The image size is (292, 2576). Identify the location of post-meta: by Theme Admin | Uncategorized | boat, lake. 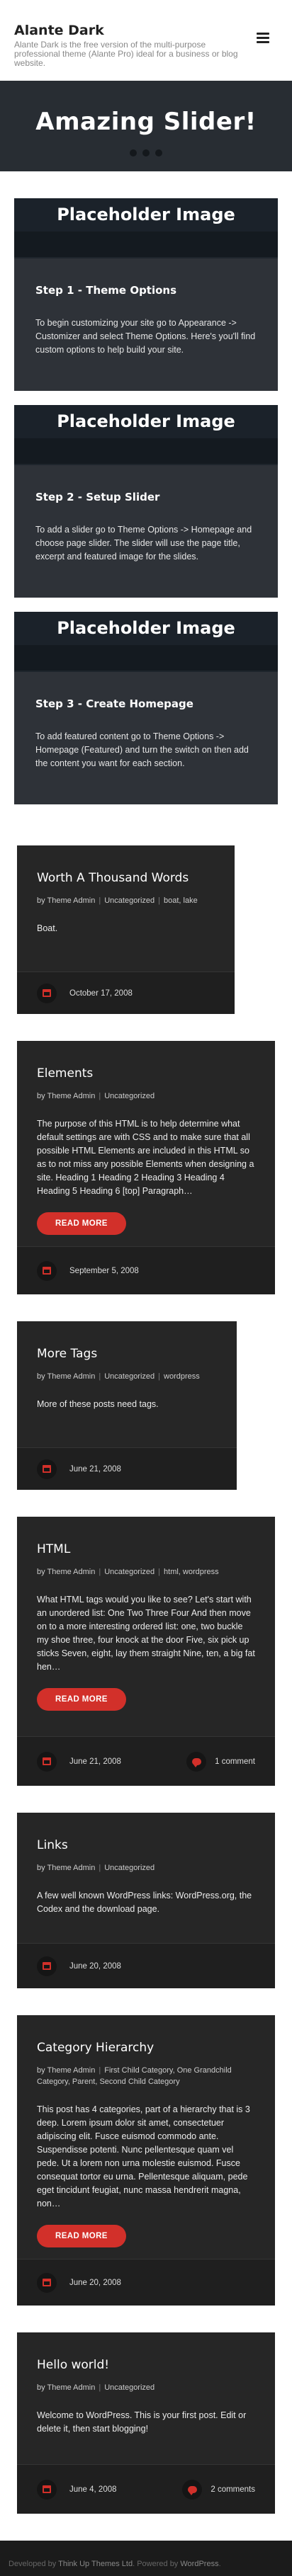
(118, 900).